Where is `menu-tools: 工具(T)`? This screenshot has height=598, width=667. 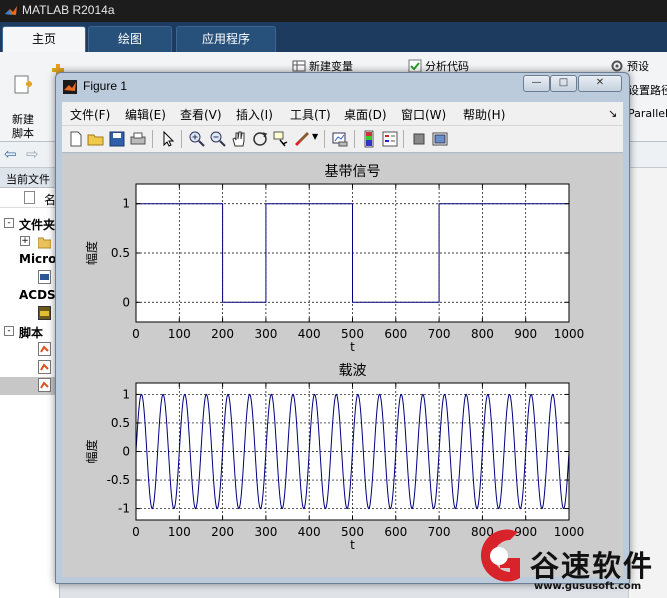 menu-tools: 工具(T) is located at coordinates (310, 114).